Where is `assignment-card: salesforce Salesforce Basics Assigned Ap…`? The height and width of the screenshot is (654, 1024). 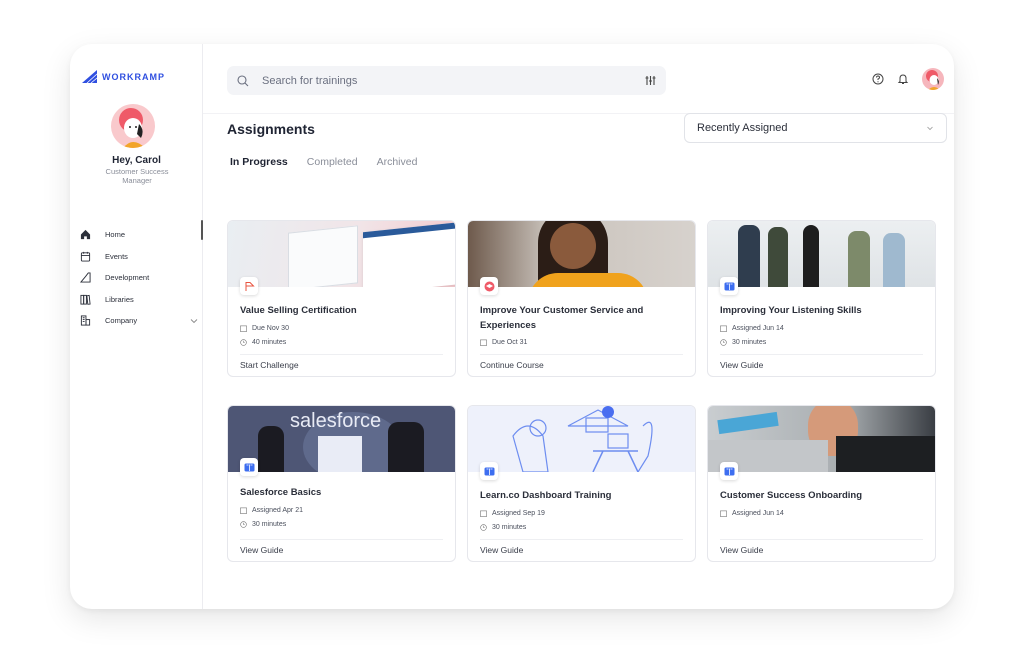
assignment-card: salesforce Salesforce Basics Assigned Ap… is located at coordinates (341, 483).